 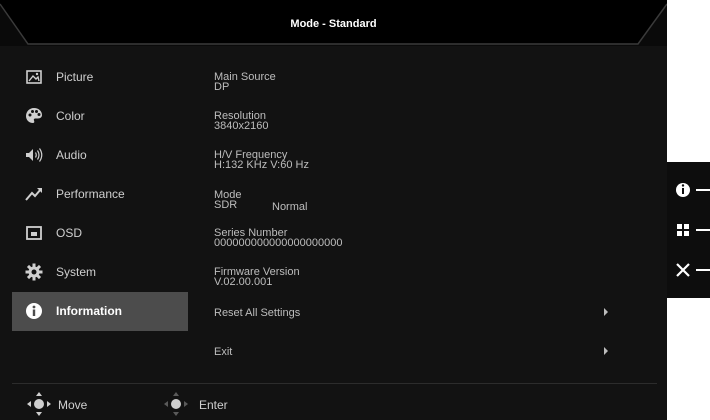 I want to click on reset-all-settings-item: Reset All Settings, so click(x=414, y=313).